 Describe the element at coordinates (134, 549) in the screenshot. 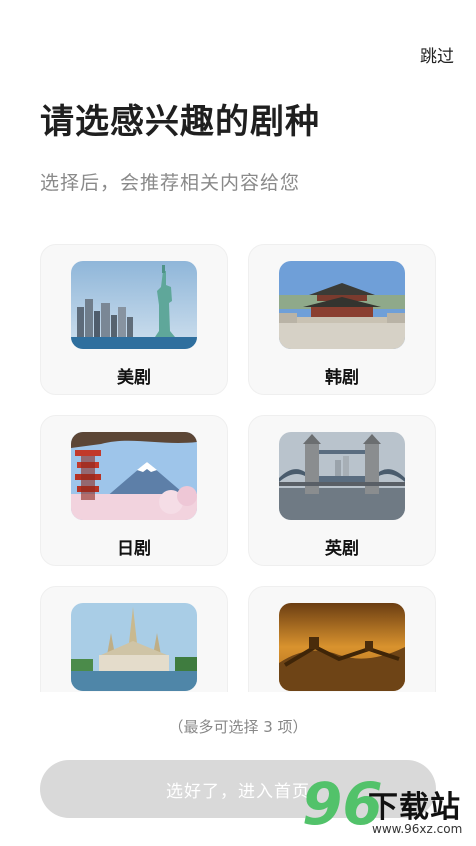

I see `genre-label: 日剧` at that location.